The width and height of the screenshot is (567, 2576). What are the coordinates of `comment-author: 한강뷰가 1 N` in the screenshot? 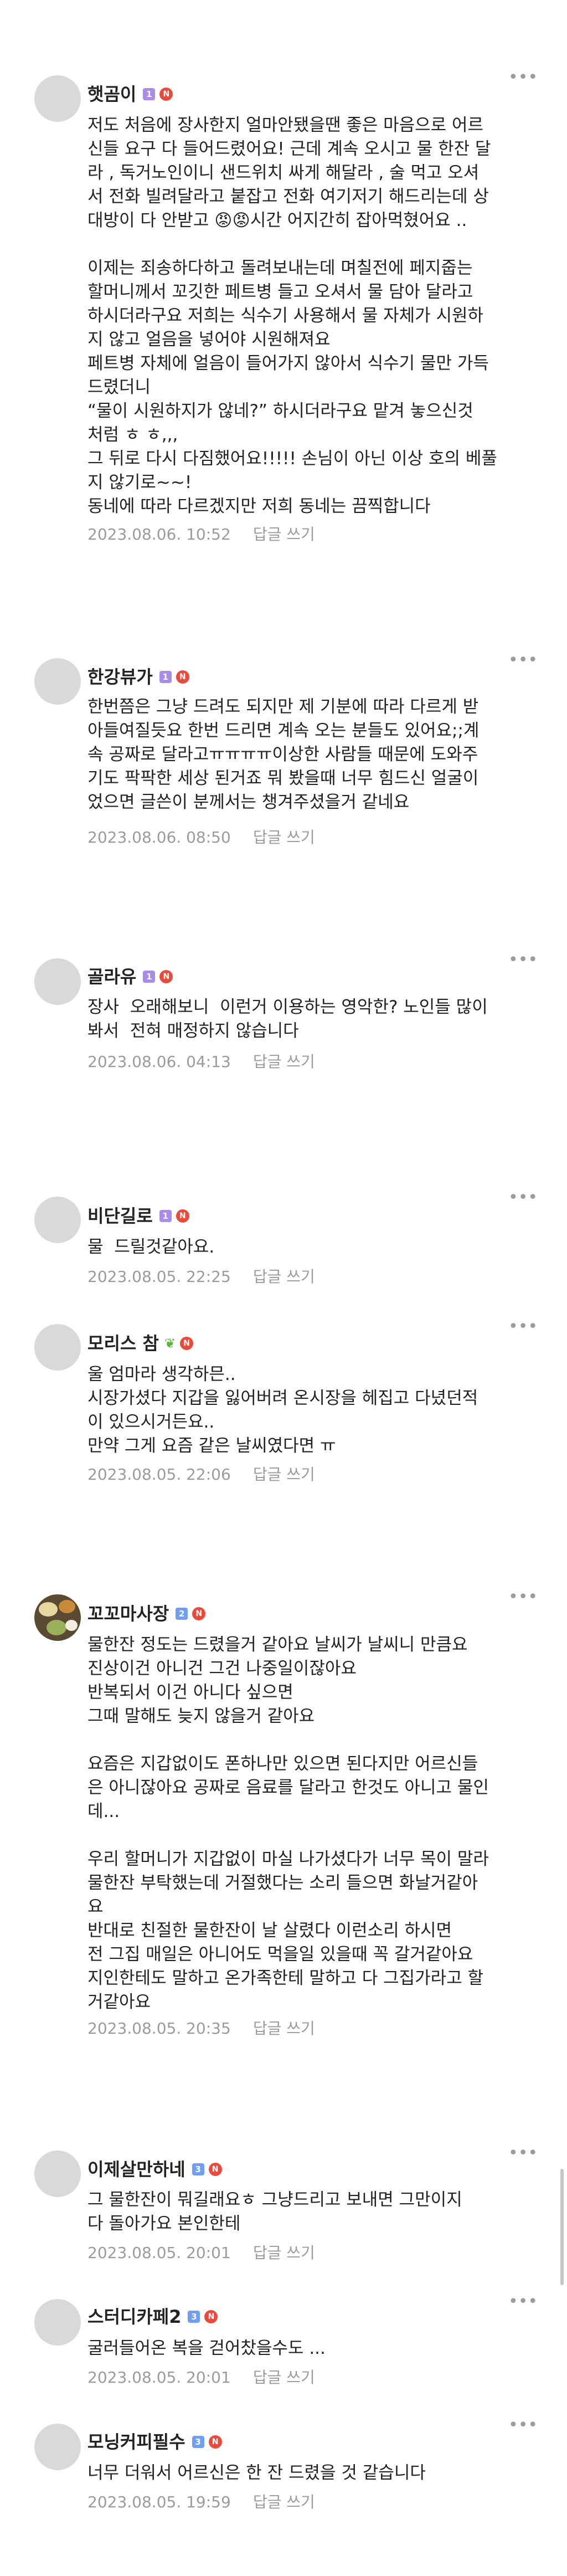 It's located at (138, 677).